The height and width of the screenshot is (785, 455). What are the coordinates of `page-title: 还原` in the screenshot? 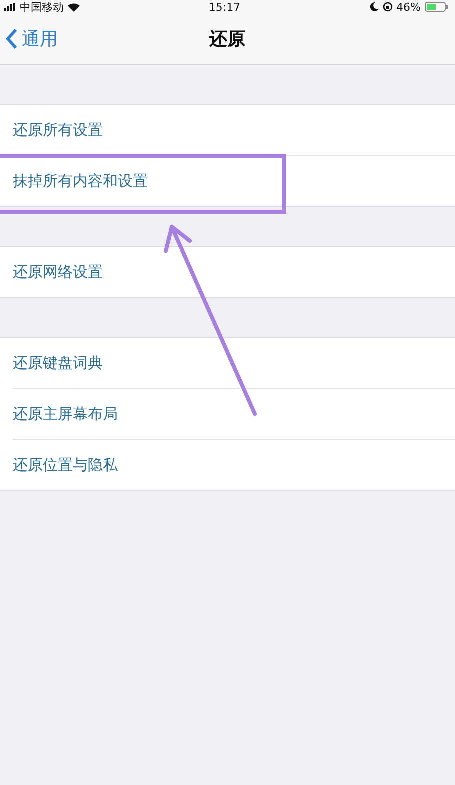 It's located at (228, 39).